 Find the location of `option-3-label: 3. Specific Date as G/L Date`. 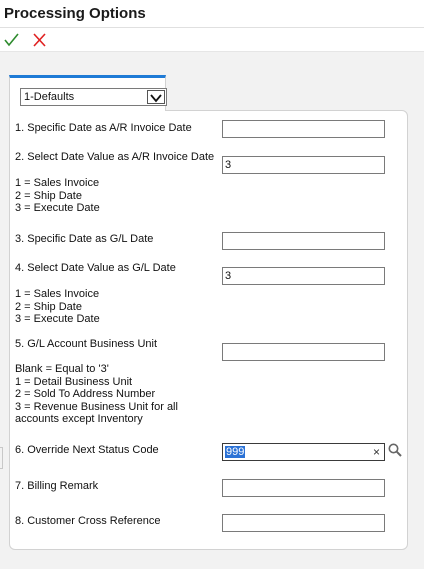

option-3-label: 3. Specific Date as G/L Date is located at coordinates (84, 239).